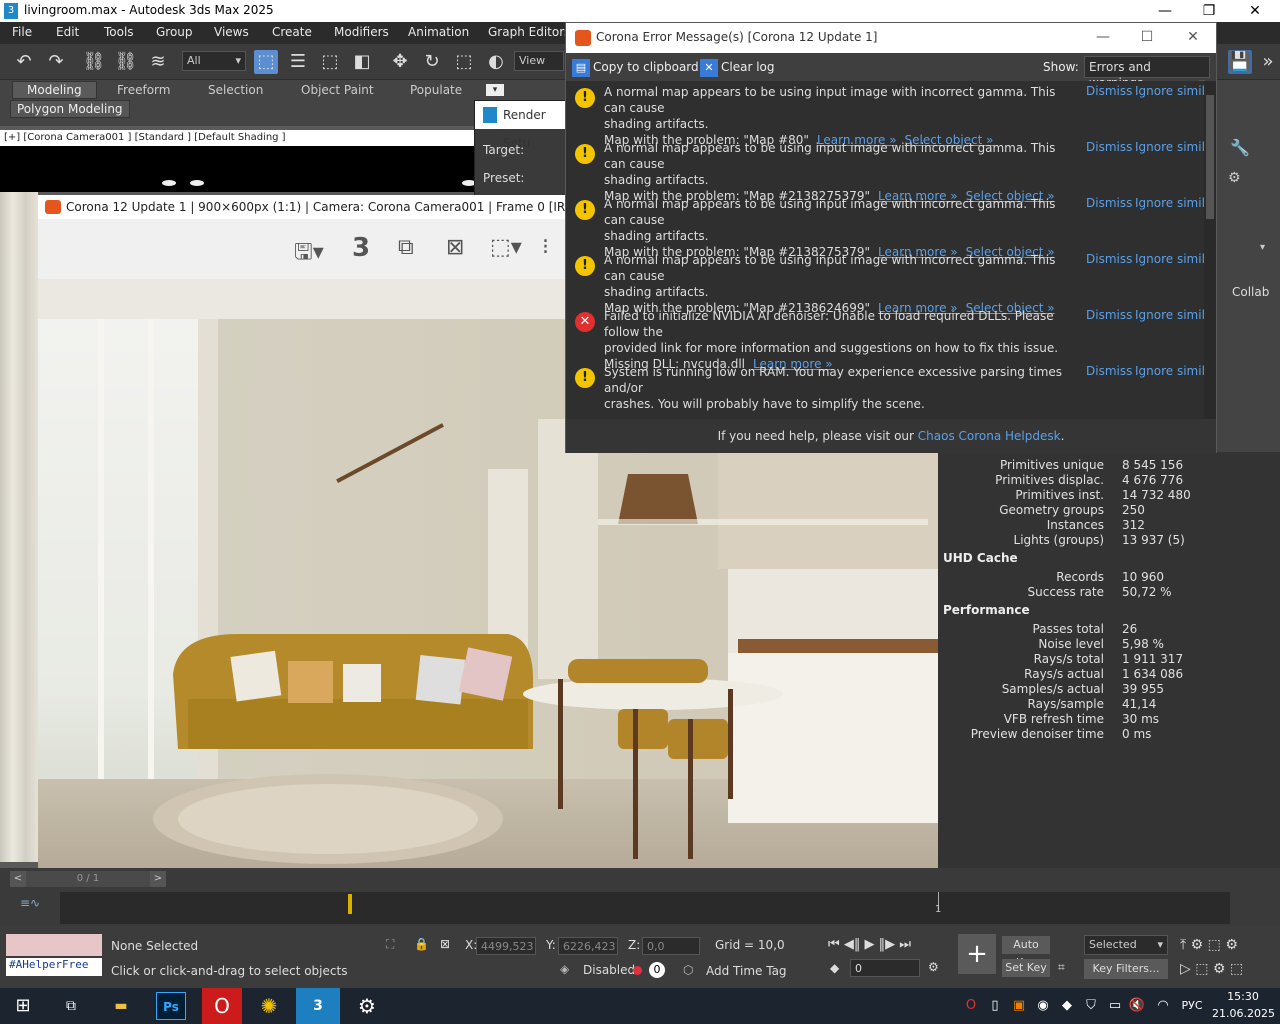 This screenshot has height=1024, width=1280. I want to click on adaptive-degradation-icon: ◈, so click(564, 969).